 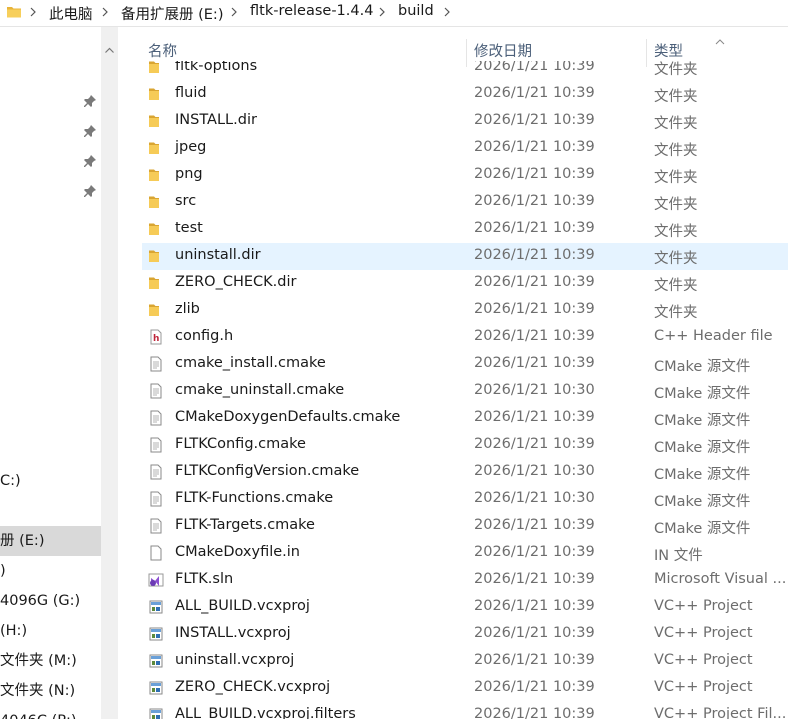 What do you see at coordinates (235, 660) in the screenshot?
I see `file-name: uninstall.vcxproj` at bounding box center [235, 660].